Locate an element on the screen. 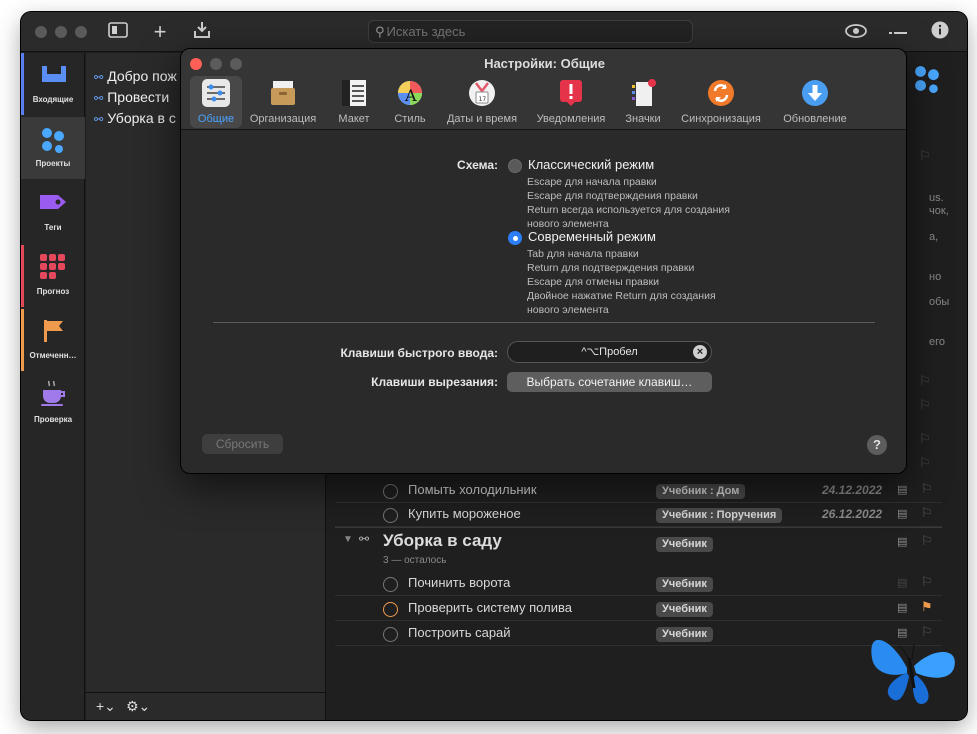  tab-badges: Значки is located at coordinates (643, 102).